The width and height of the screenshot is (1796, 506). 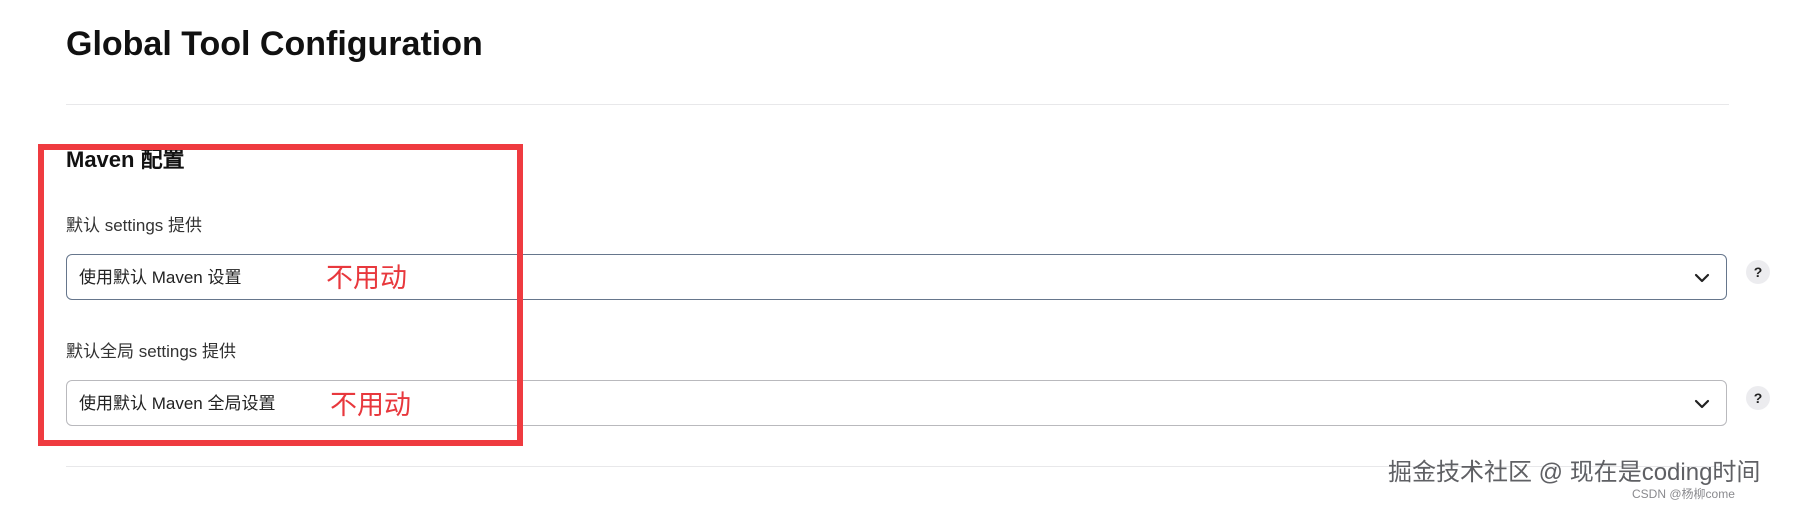 I want to click on watermark-text: 掘金技术社区 @ 现在是coding时间, so click(x=1574, y=472).